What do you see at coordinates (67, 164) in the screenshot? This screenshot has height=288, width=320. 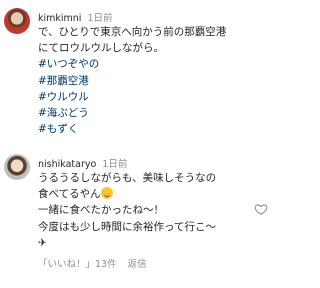 I see `username: nishikataryo` at bounding box center [67, 164].